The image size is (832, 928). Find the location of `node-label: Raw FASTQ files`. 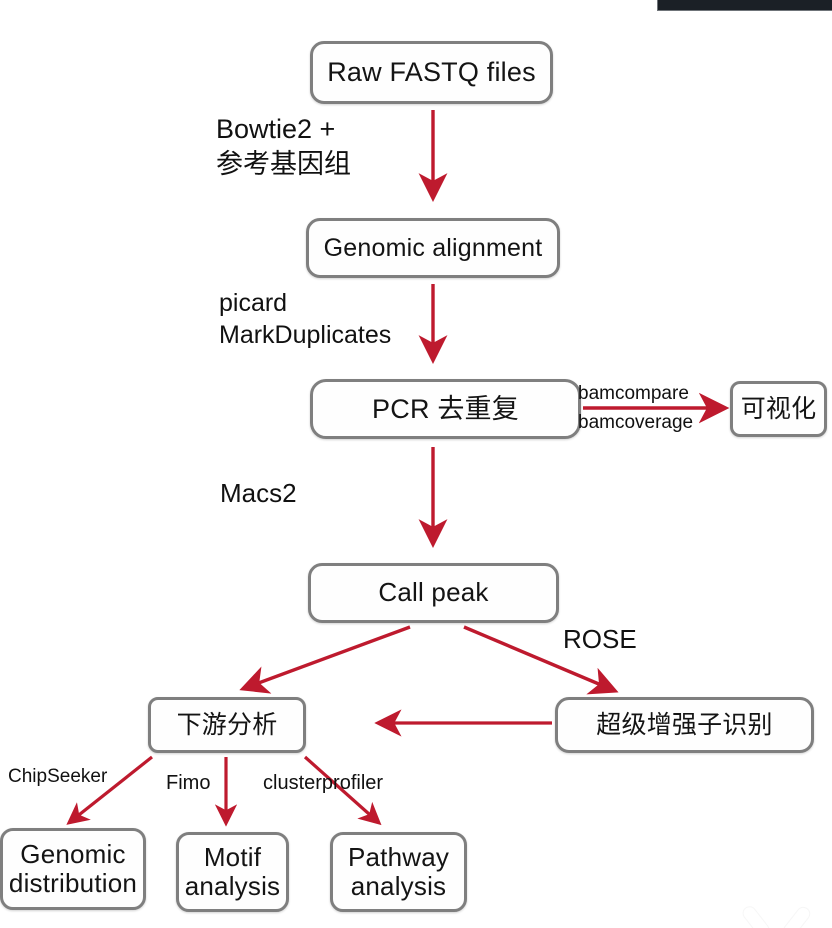

node-label: Raw FASTQ files is located at coordinates (431, 72).